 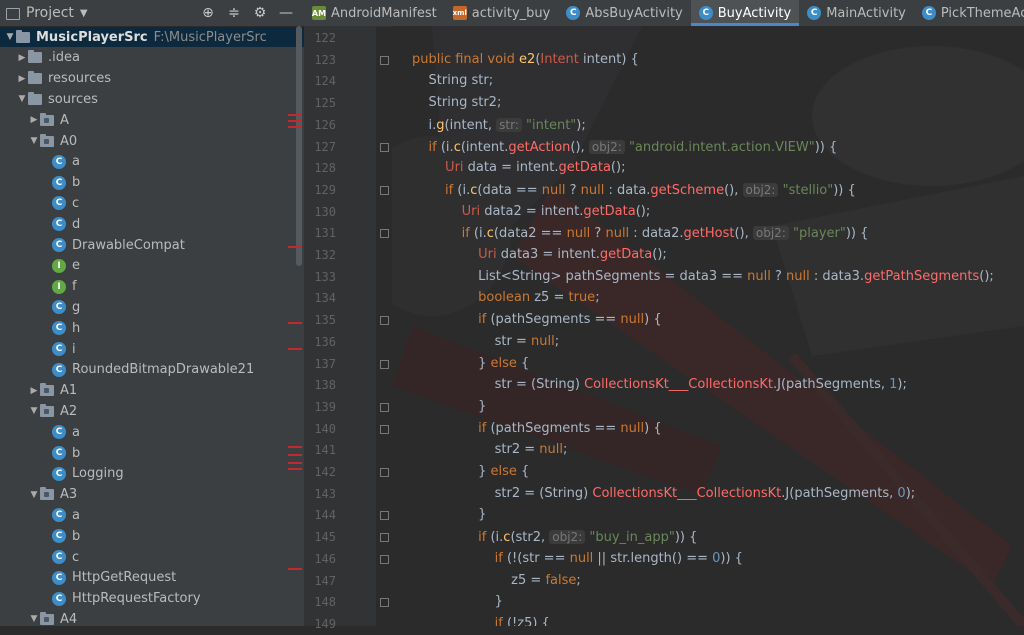 I want to click on code-line: Uri data3 = intent.getData();, so click(x=539, y=255).